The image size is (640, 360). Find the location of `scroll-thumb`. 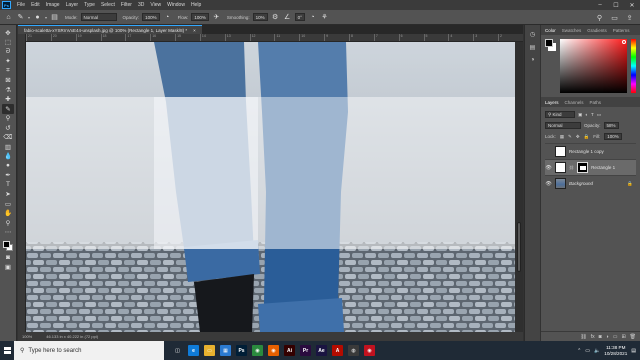

scroll-thumb is located at coordinates (519, 247).